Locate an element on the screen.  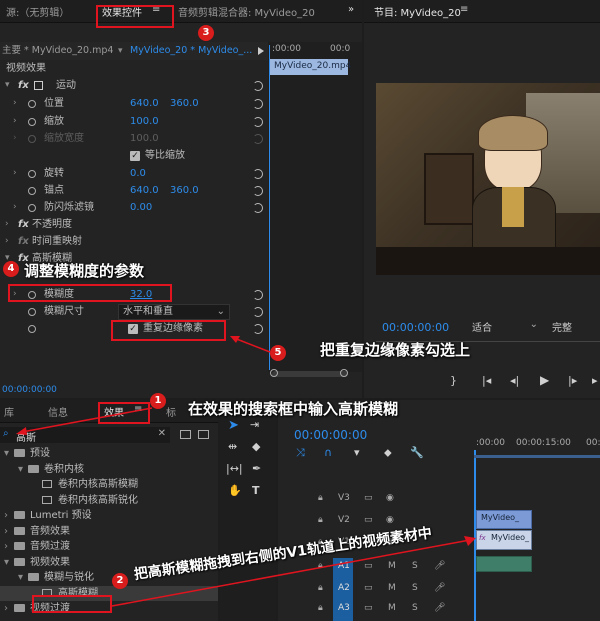
program-menu-icon: ≡ is located at coordinates (464, 9).